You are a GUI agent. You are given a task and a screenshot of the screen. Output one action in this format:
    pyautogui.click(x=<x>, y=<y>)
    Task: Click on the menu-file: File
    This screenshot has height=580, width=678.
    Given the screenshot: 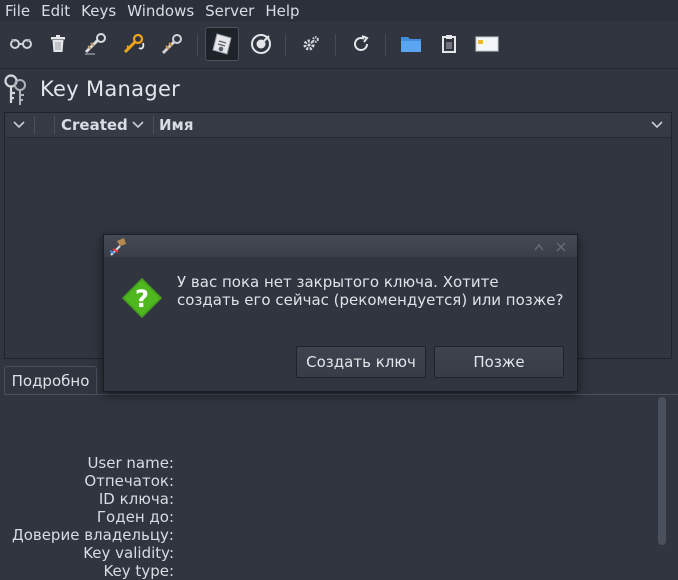 What is the action you would take?
    pyautogui.click(x=18, y=11)
    